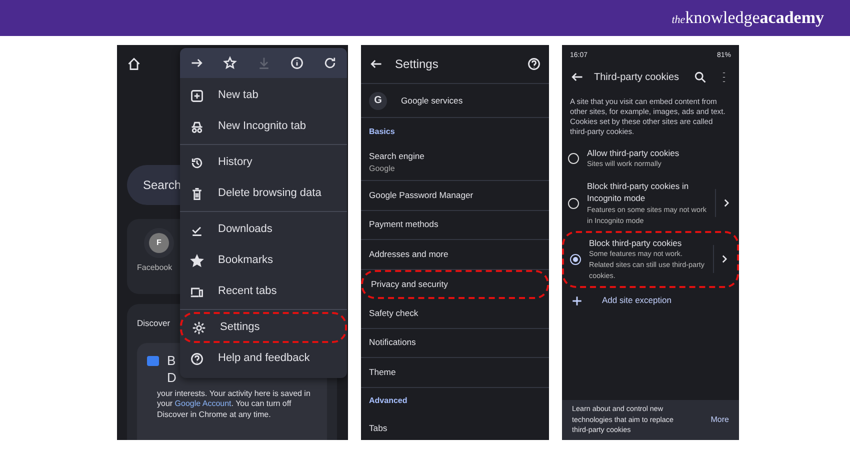  What do you see at coordinates (388, 401) in the screenshot?
I see `section-heading: Advanced` at bounding box center [388, 401].